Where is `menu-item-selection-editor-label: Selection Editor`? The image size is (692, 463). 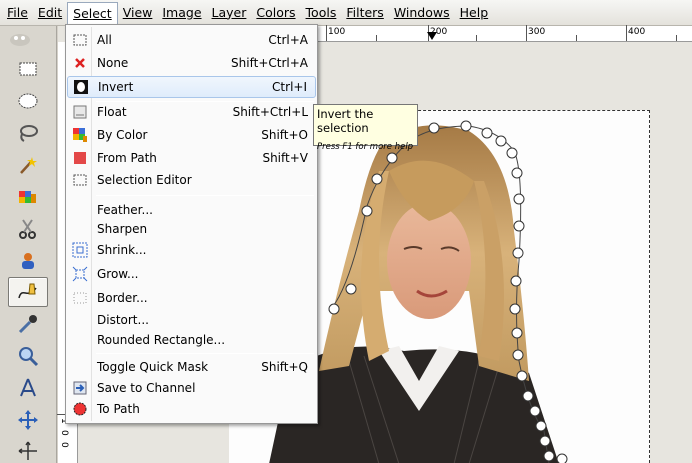 menu-item-selection-editor-label: Selection Editor is located at coordinates (144, 180).